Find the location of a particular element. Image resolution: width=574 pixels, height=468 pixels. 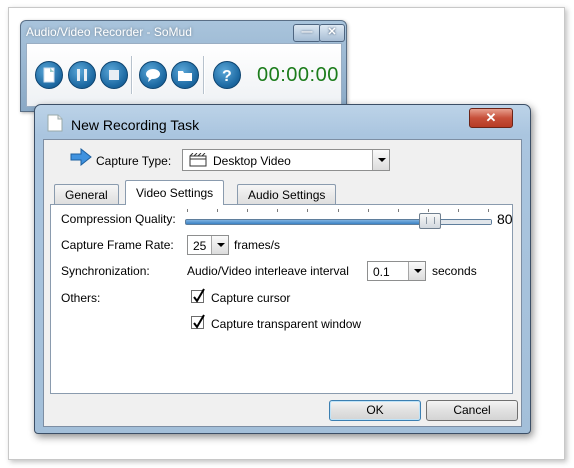

frame-rate-value: 25 is located at coordinates (200, 246).